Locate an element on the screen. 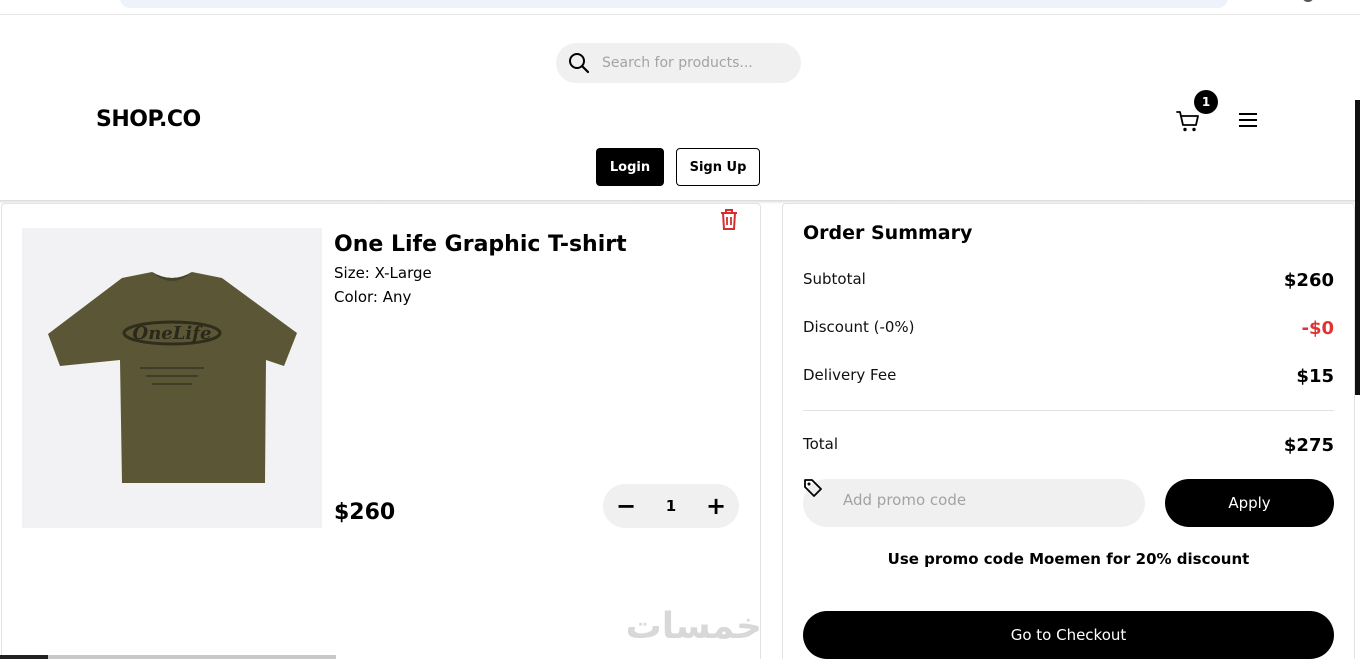 The height and width of the screenshot is (659, 1360). increase-quantity-button: + is located at coordinates (716, 506).